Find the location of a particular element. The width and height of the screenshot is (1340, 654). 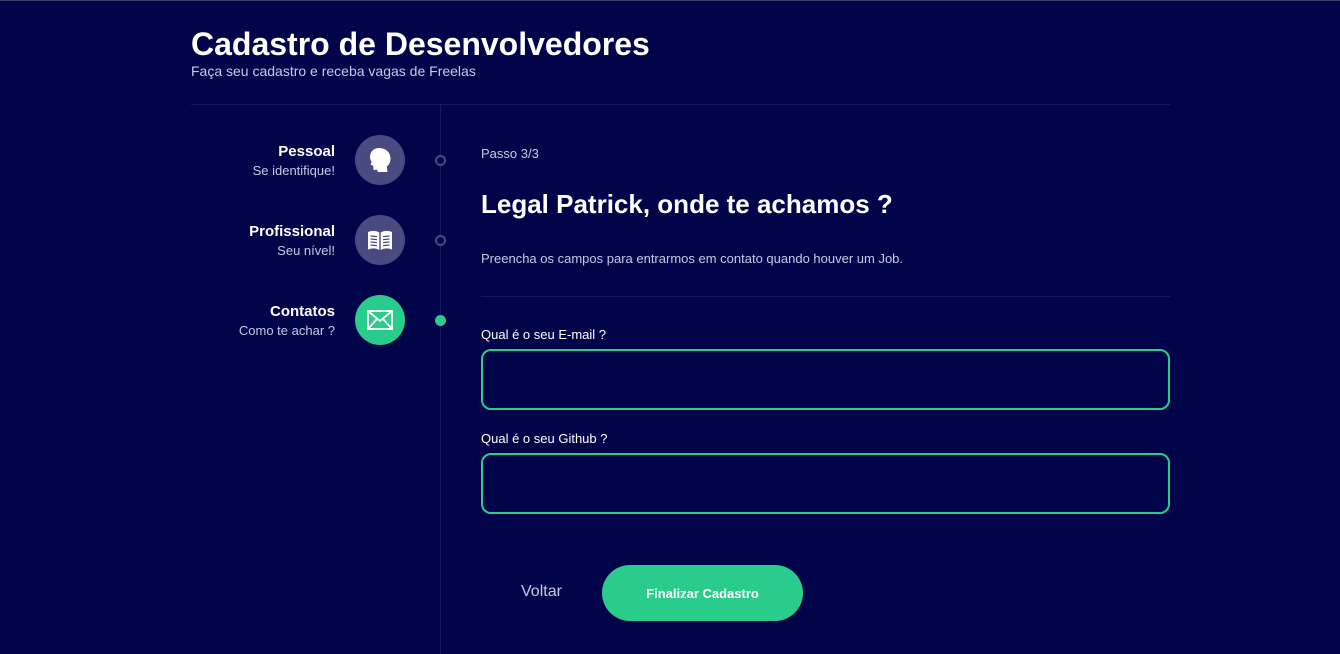

step-pessoal: Pessoal Se identifique! is located at coordinates (326, 160).